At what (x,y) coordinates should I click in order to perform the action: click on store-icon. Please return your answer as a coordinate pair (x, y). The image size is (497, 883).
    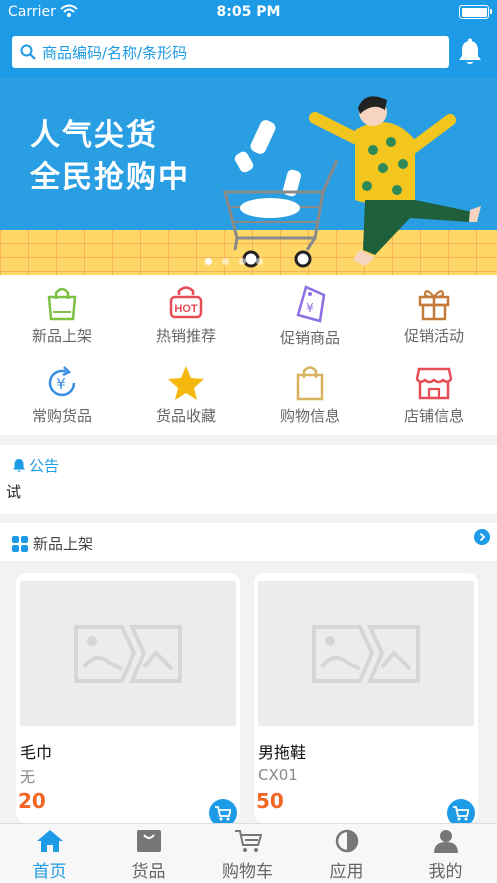
    Looking at the image, I should click on (434, 383).